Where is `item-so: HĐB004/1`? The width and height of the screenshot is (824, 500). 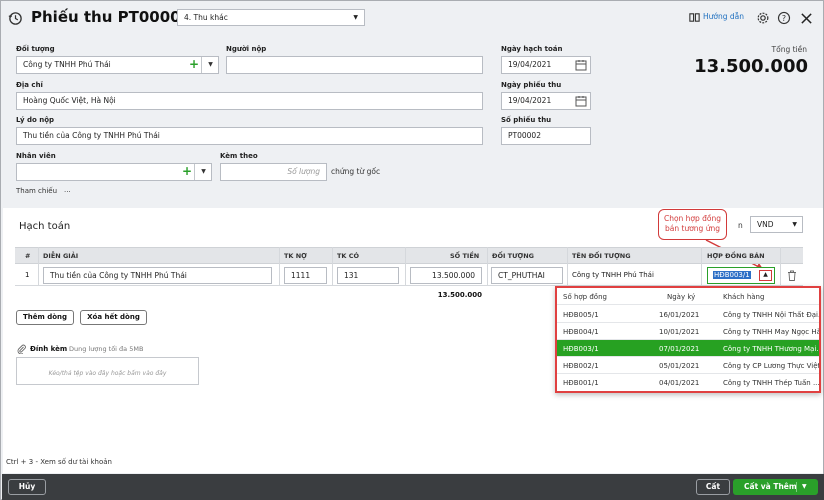 item-so: HĐB004/1 is located at coordinates (581, 332).